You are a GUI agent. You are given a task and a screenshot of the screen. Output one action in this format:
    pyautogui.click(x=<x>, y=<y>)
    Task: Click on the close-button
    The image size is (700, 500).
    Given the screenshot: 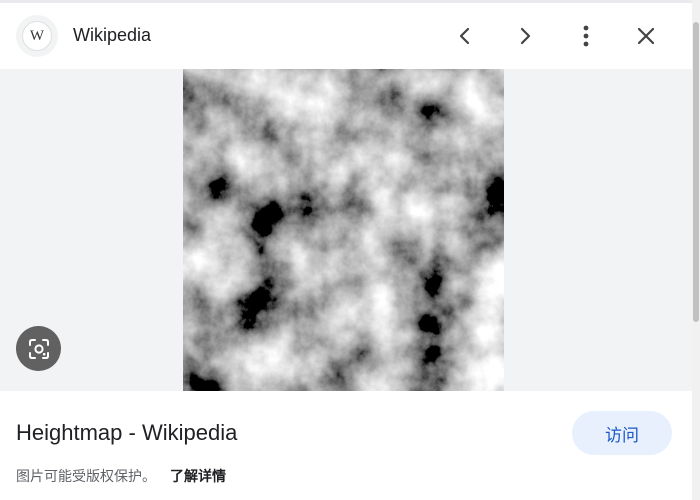 What is the action you would take?
    pyautogui.click(x=646, y=36)
    